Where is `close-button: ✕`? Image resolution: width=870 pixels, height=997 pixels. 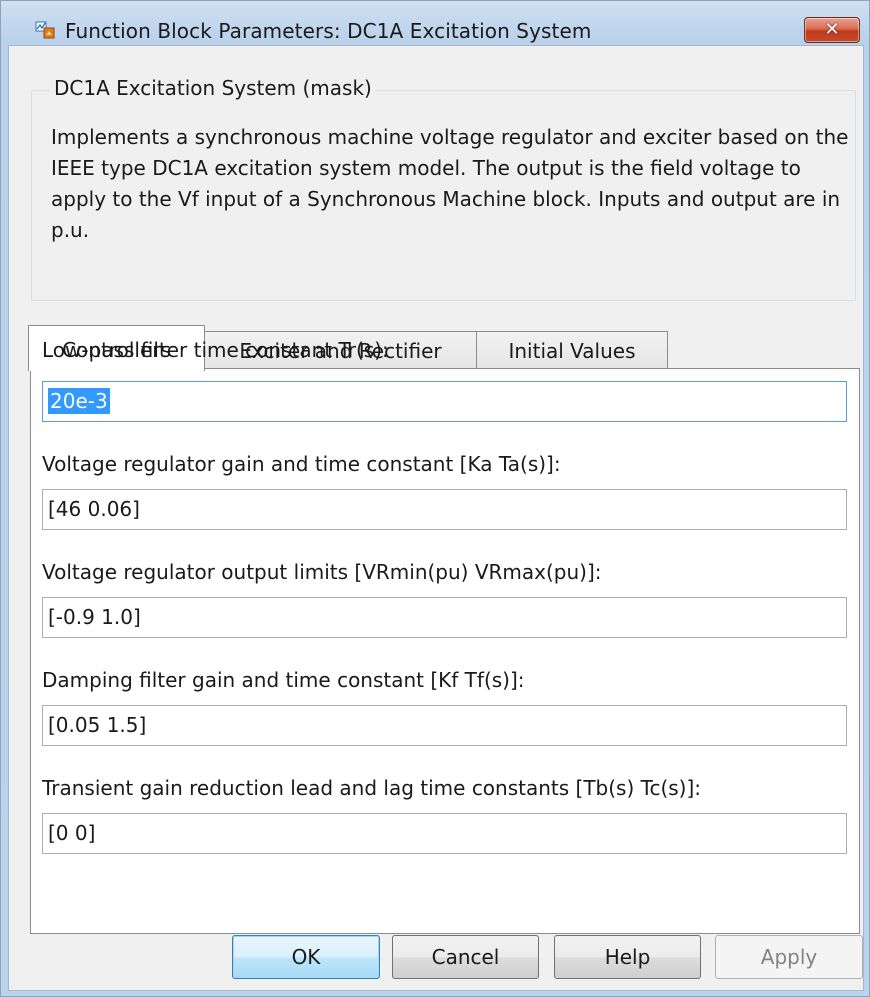
close-button: ✕ is located at coordinates (832, 30).